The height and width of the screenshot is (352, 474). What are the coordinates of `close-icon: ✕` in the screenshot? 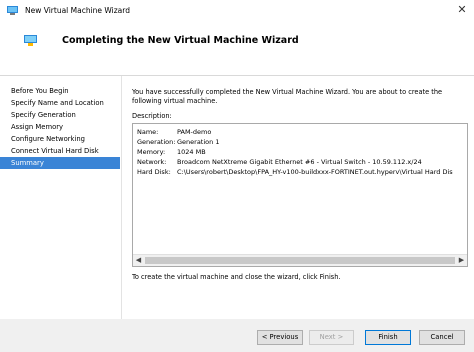 It's located at (462, 10).